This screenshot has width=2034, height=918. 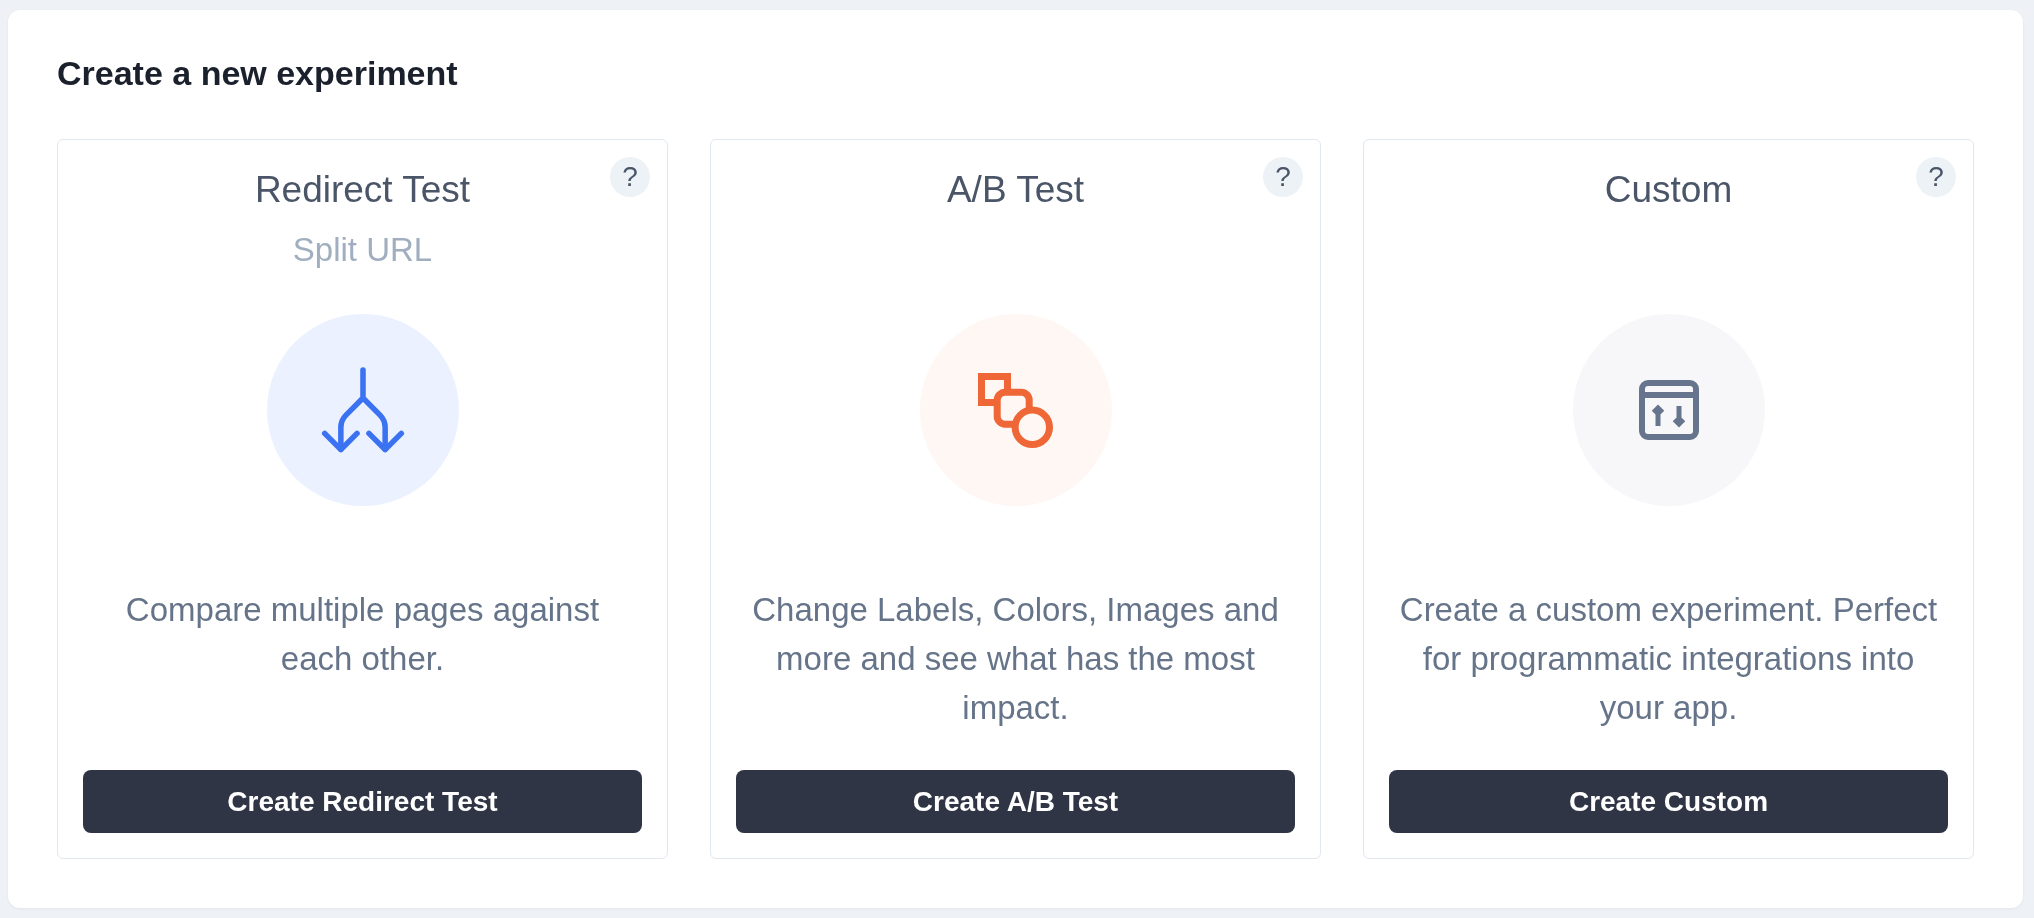 What do you see at coordinates (1015, 801) in the screenshot?
I see `create-button: Create A/B Test` at bounding box center [1015, 801].